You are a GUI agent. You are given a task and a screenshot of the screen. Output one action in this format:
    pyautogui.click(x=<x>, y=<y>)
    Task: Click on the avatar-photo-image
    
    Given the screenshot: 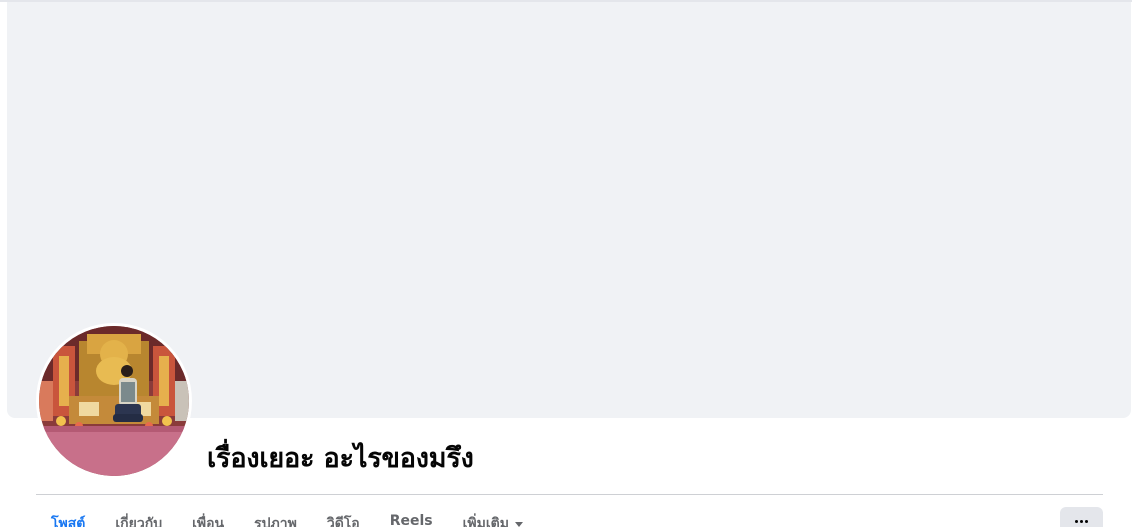 What is the action you would take?
    pyautogui.click(x=114, y=401)
    